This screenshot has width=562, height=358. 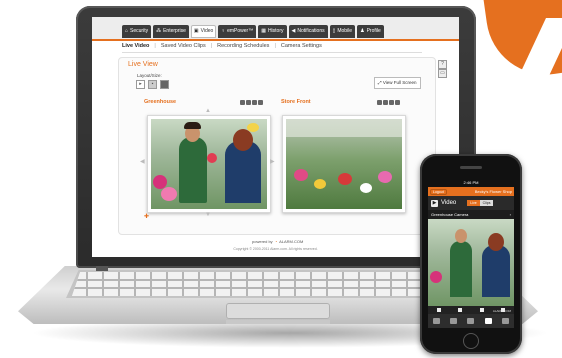 I want to click on store-front-video-image, so click(x=344, y=164).